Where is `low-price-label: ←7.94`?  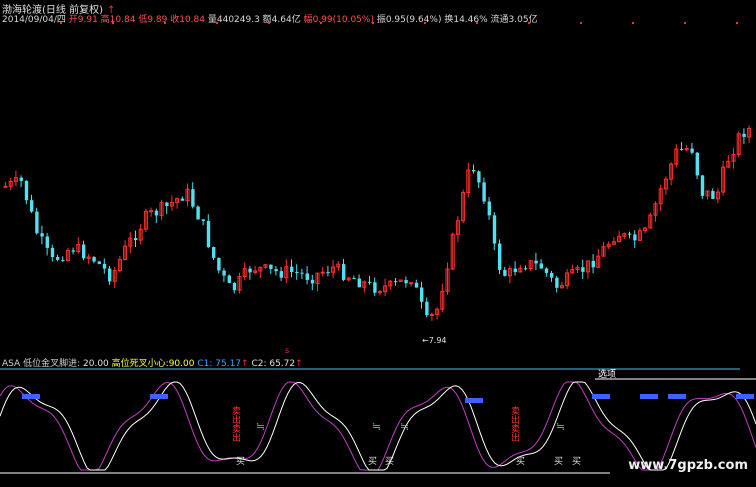
low-price-label: ←7.94 is located at coordinates (434, 340).